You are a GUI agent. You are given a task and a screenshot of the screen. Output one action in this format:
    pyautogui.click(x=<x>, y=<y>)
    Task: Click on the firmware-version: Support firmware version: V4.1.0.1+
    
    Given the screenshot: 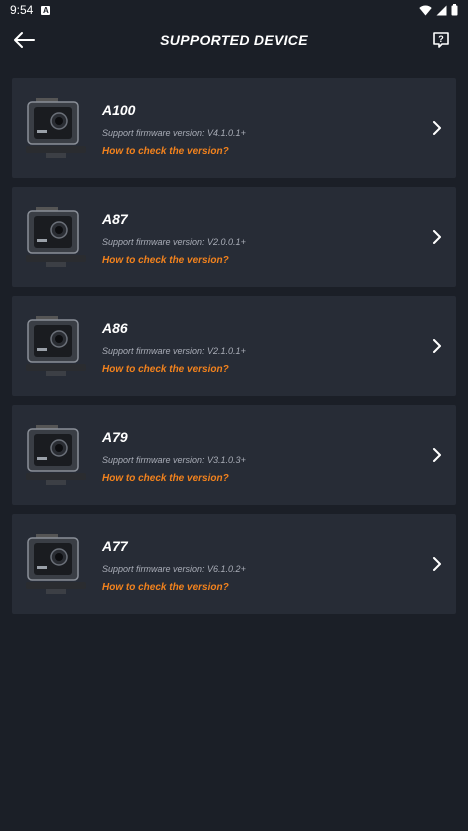 What is the action you would take?
    pyautogui.click(x=174, y=133)
    